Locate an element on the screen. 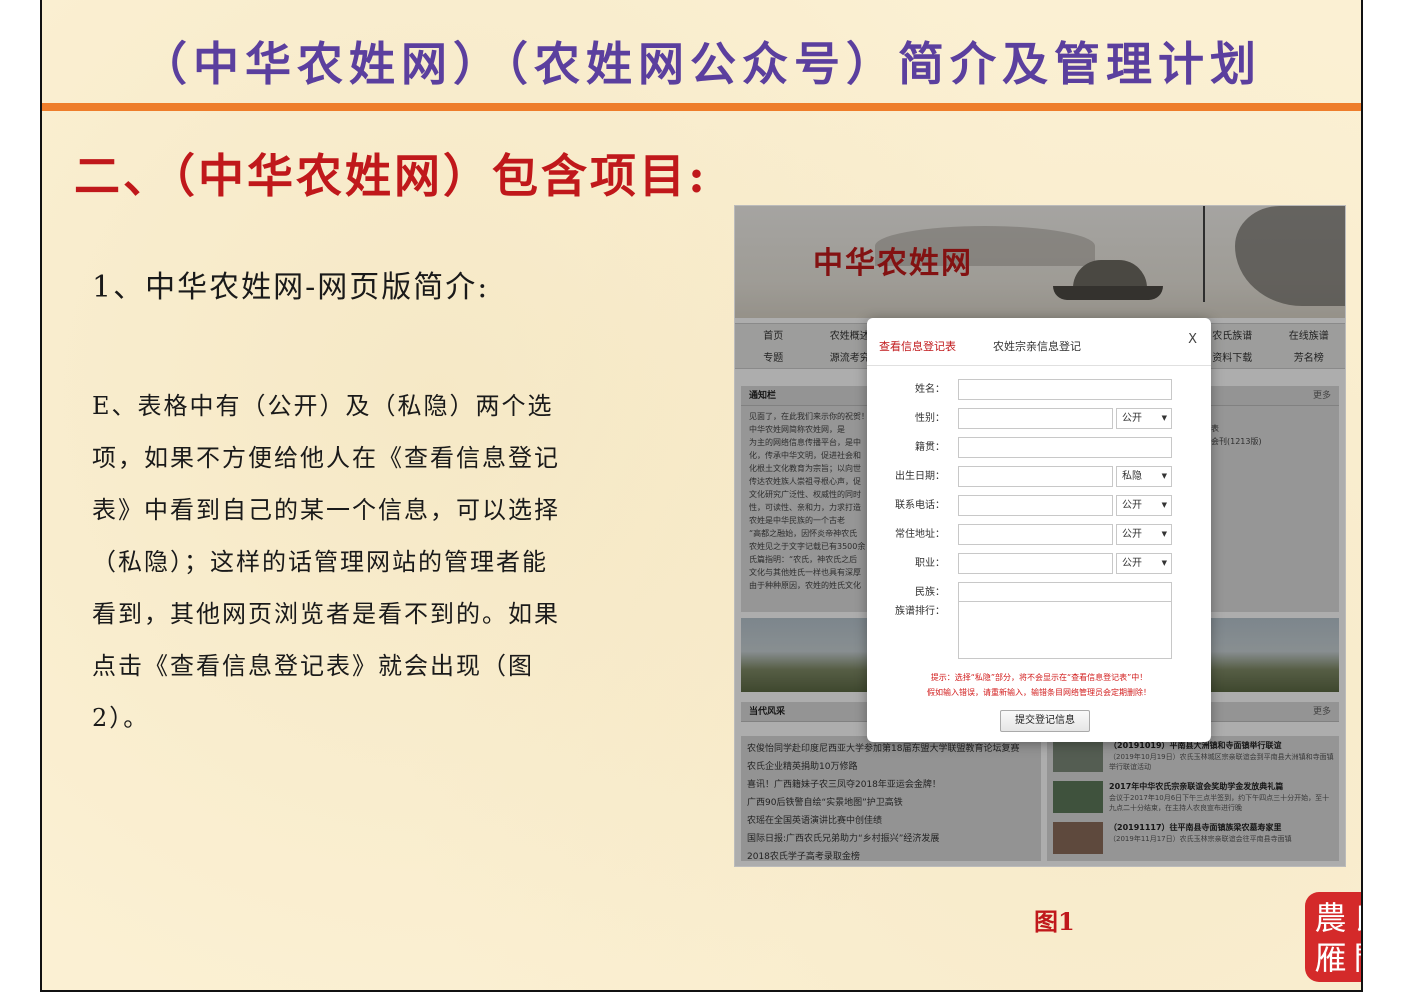 This screenshot has height=992, width=1403. form-row: 出生日期： 私隐 ▼ is located at coordinates (1039, 477).